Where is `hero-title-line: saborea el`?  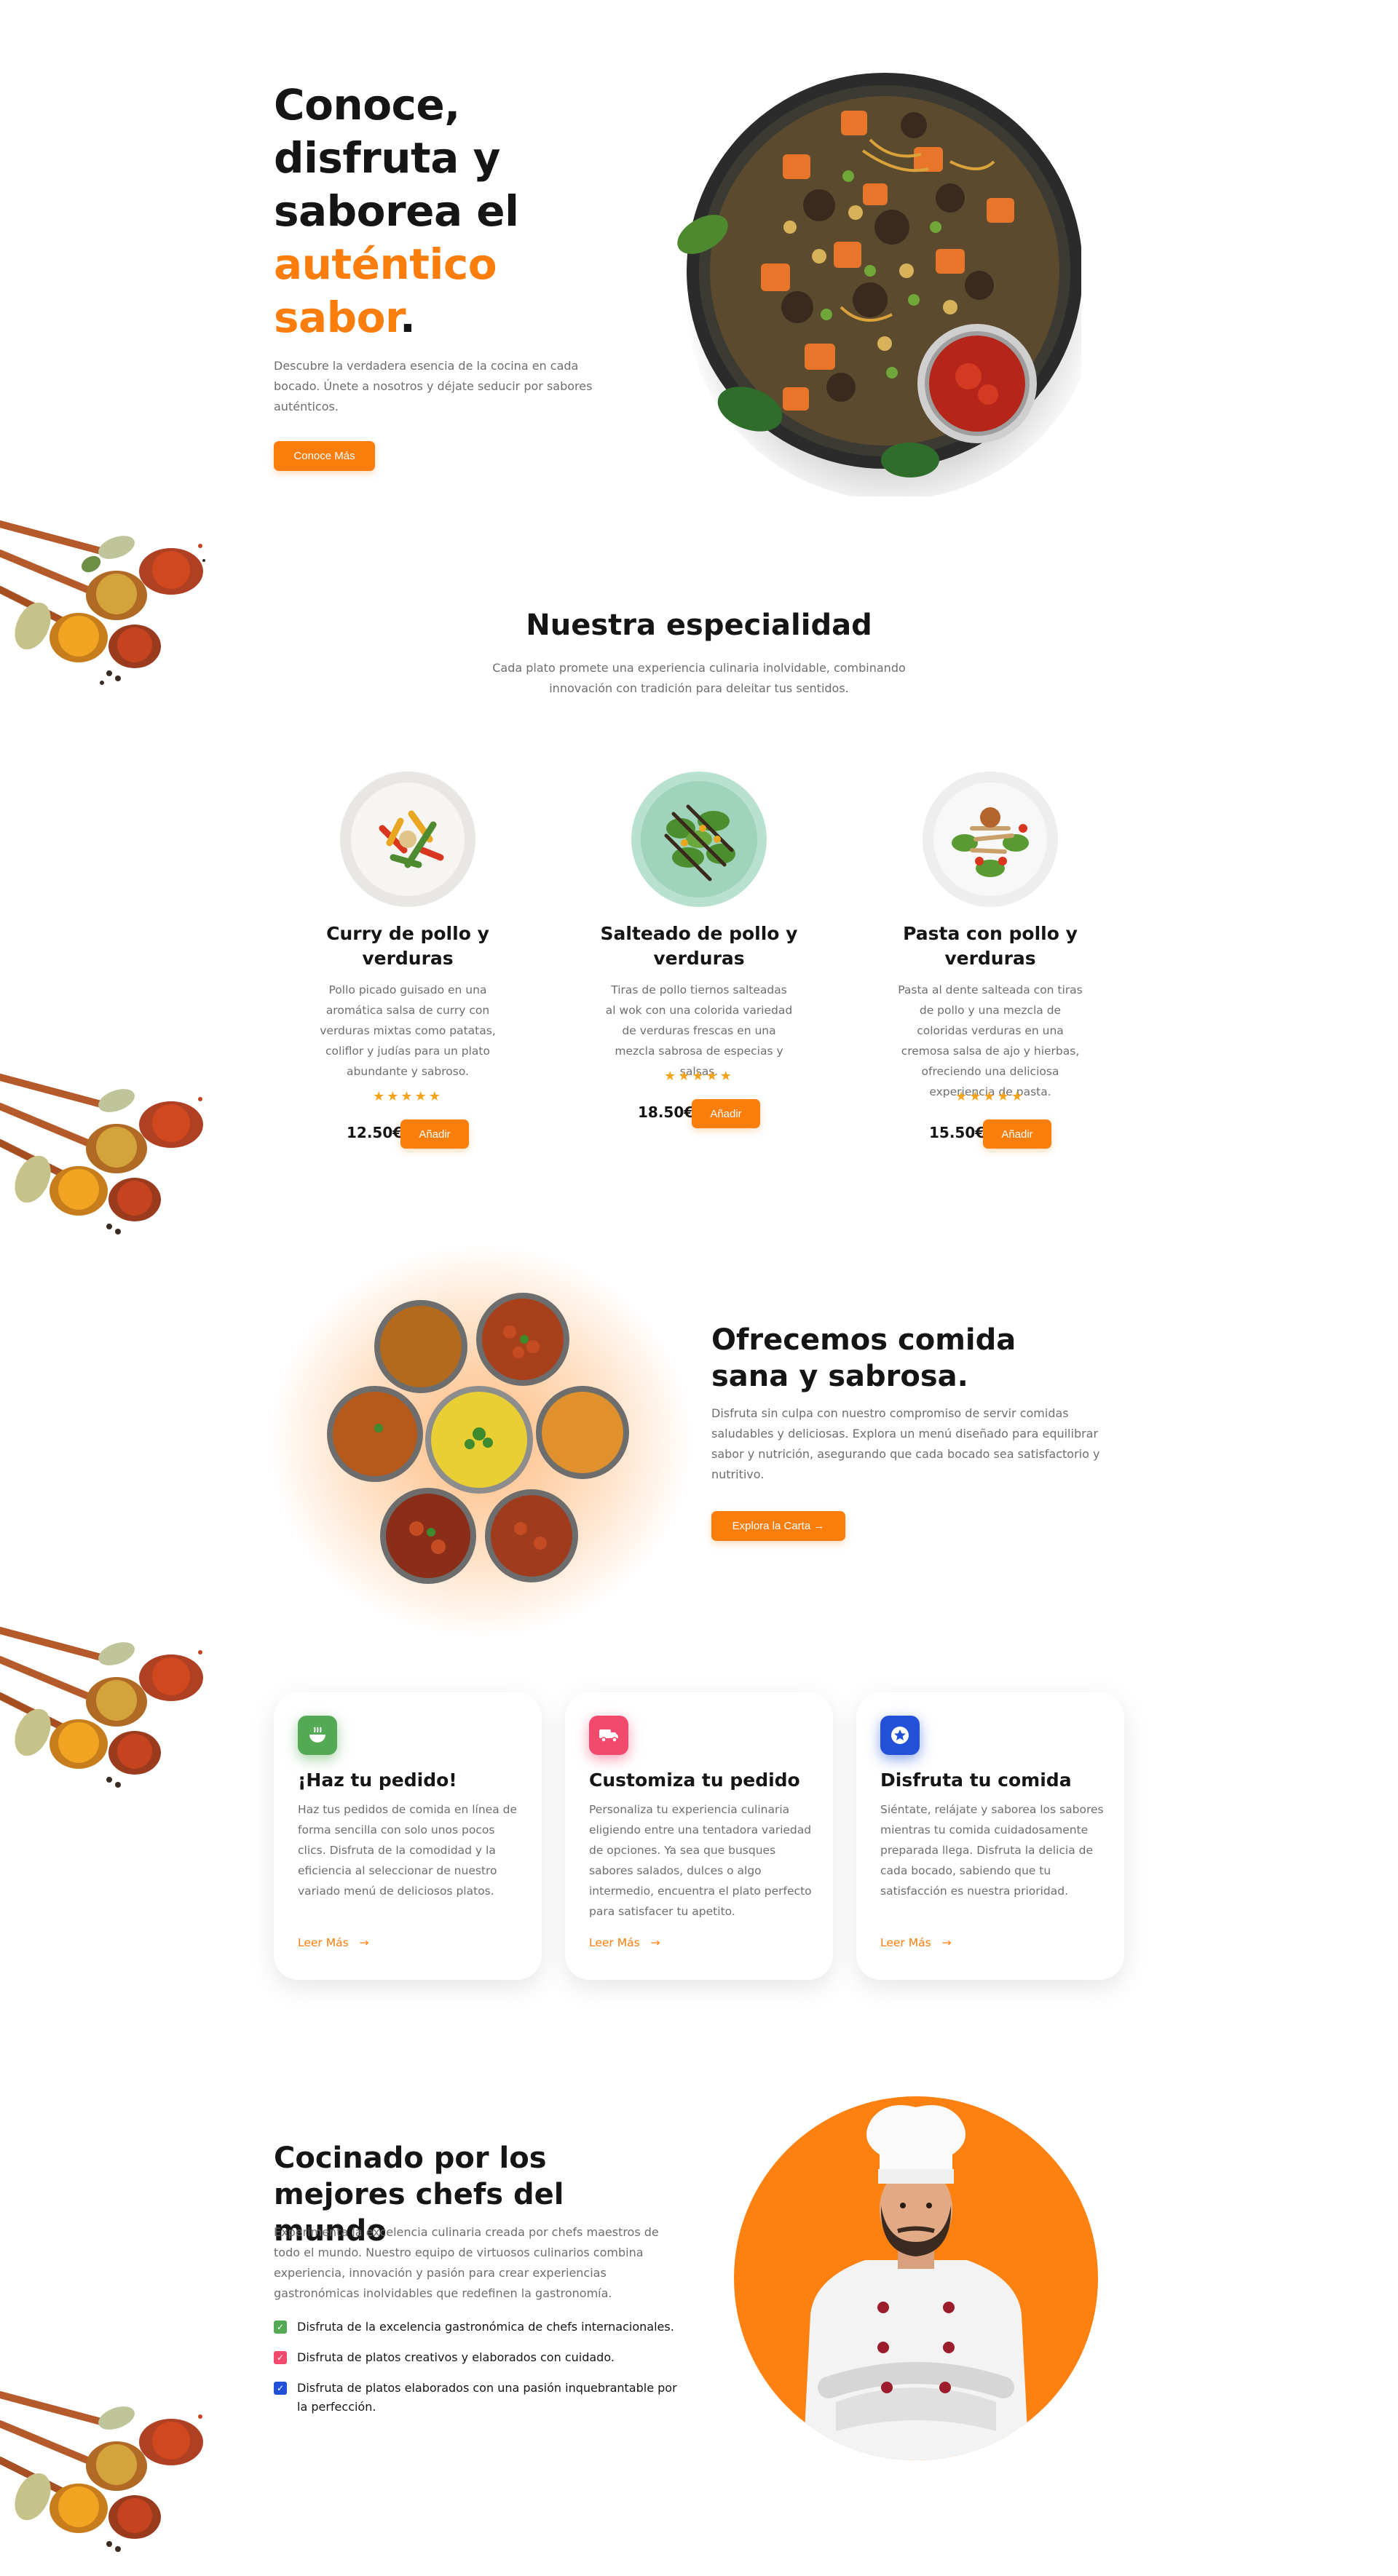 hero-title-line: saborea el is located at coordinates (397, 211).